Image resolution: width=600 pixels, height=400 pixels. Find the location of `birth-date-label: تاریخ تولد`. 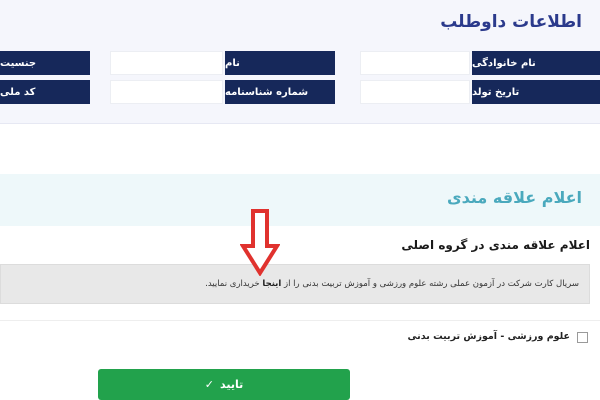

birth-date-label: تاریخ تولد is located at coordinates (536, 92).